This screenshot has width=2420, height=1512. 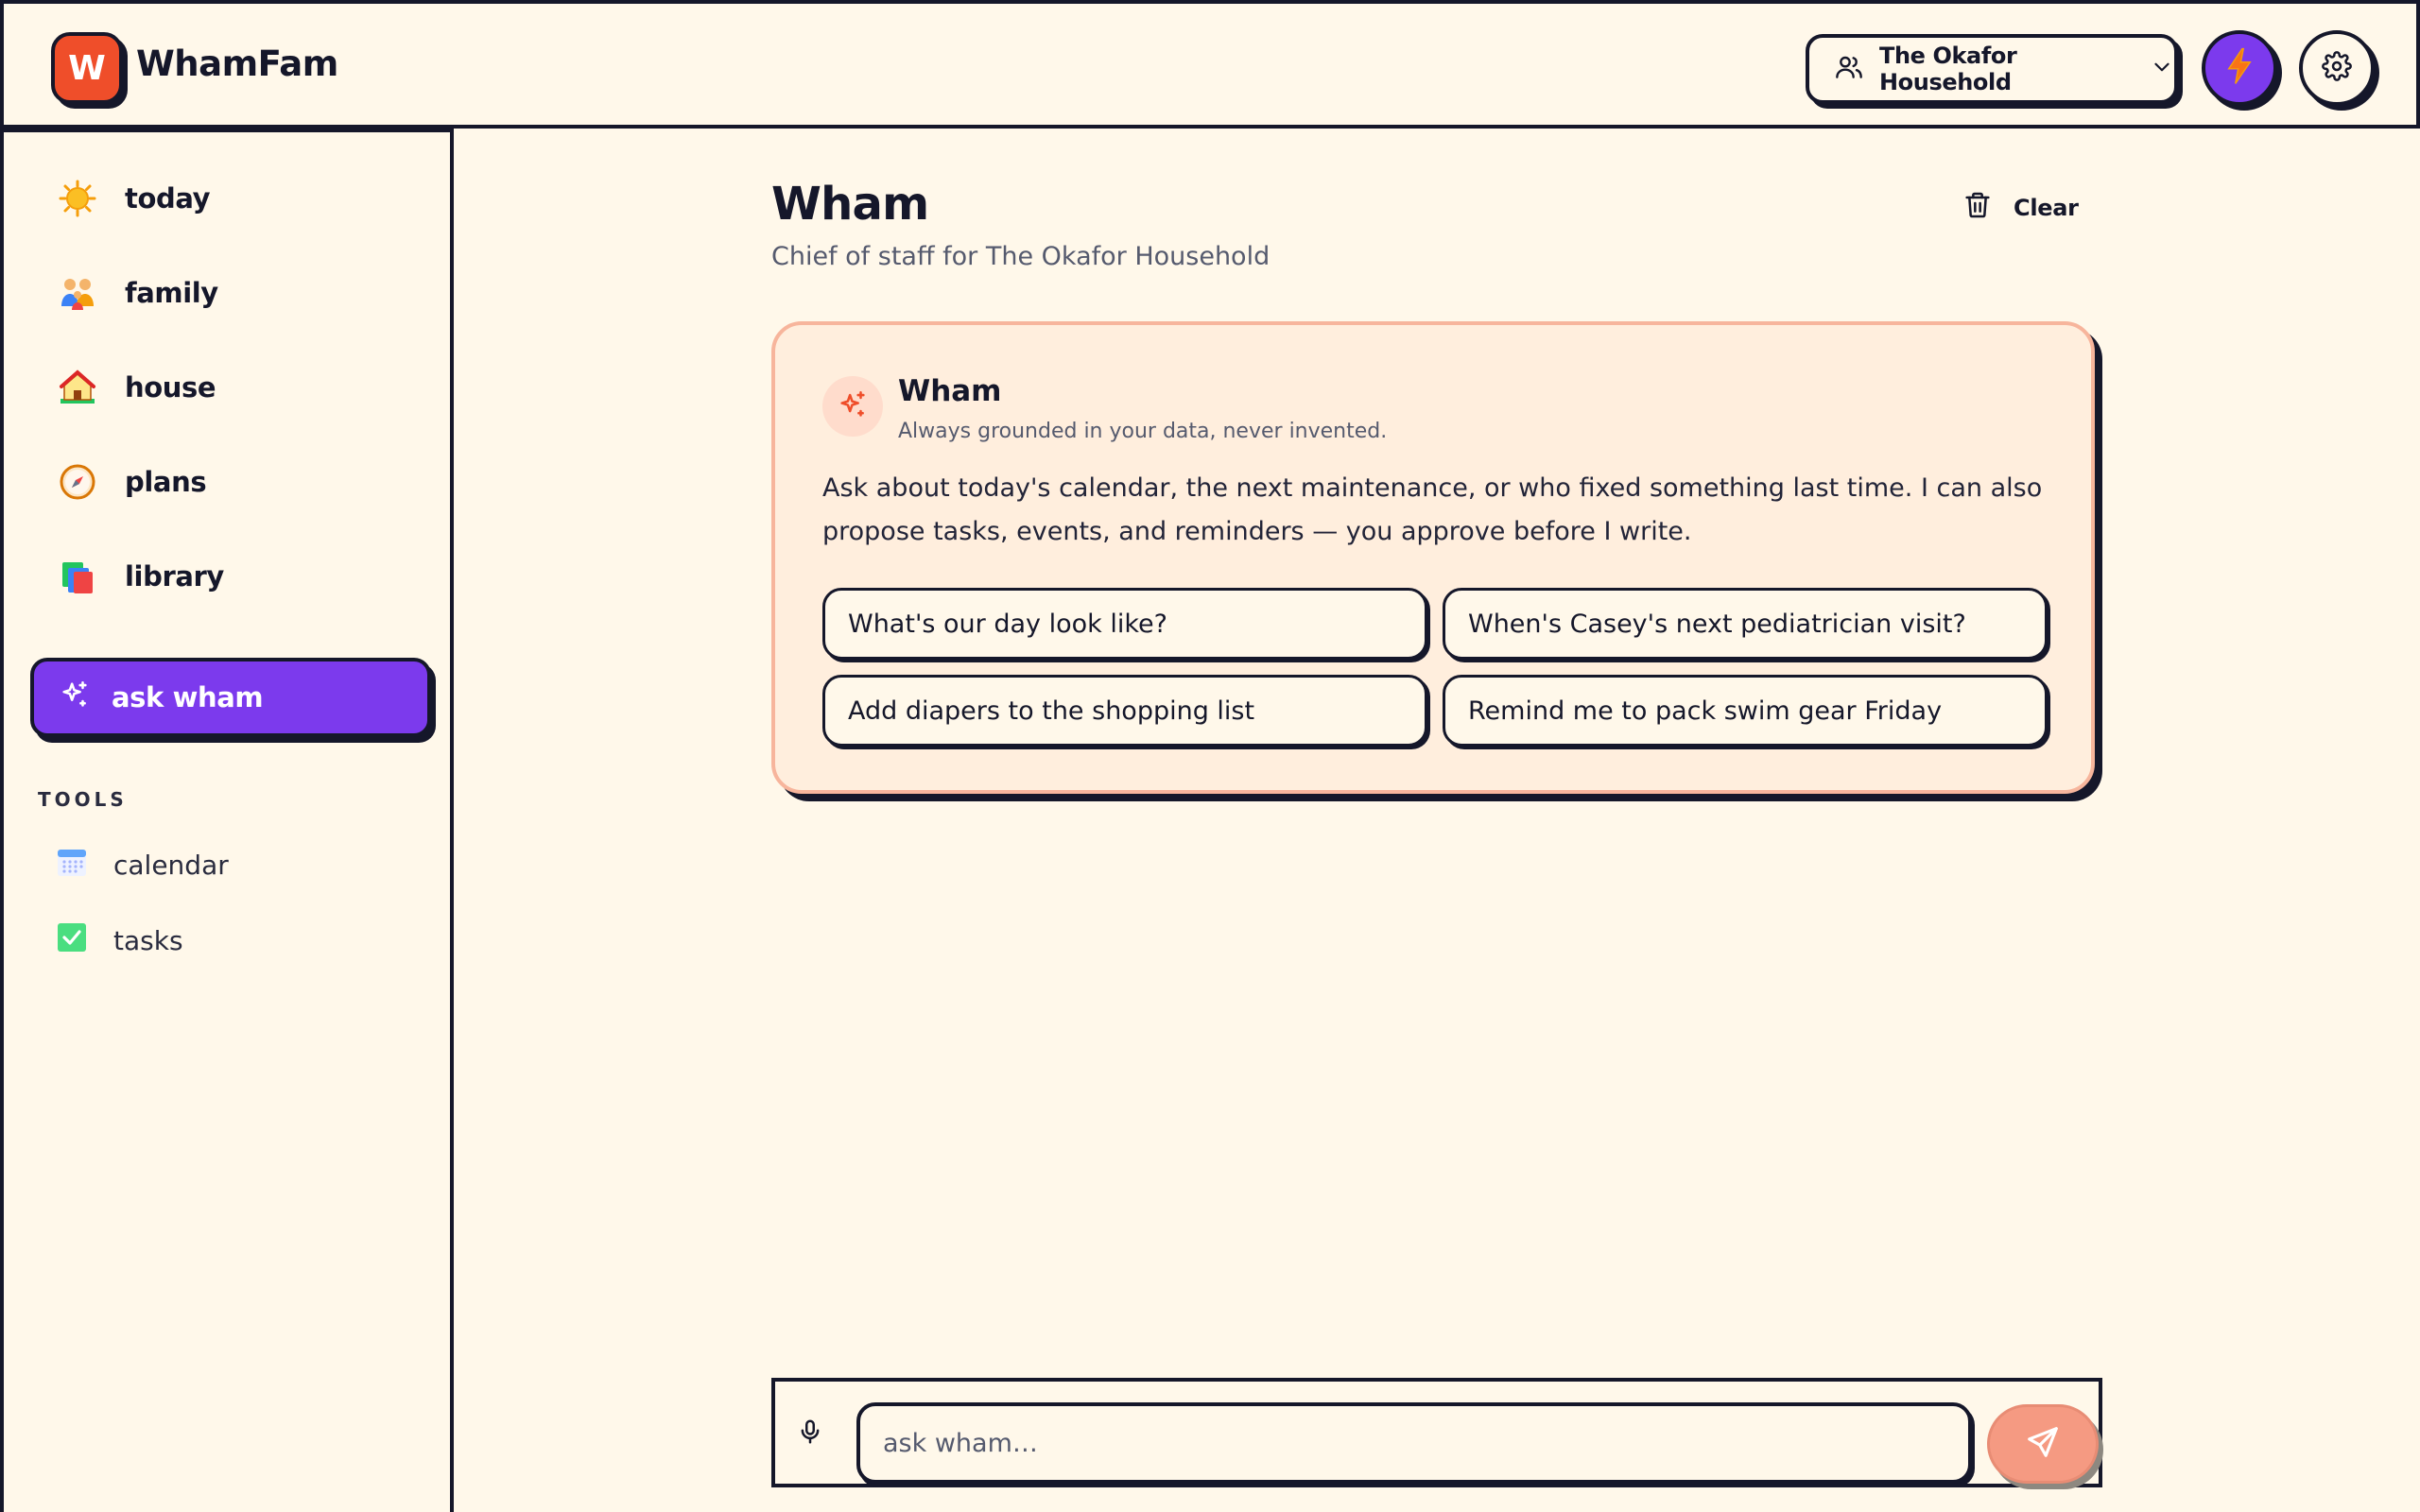 I want to click on household-name: The Okafor Household, so click(x=1948, y=69).